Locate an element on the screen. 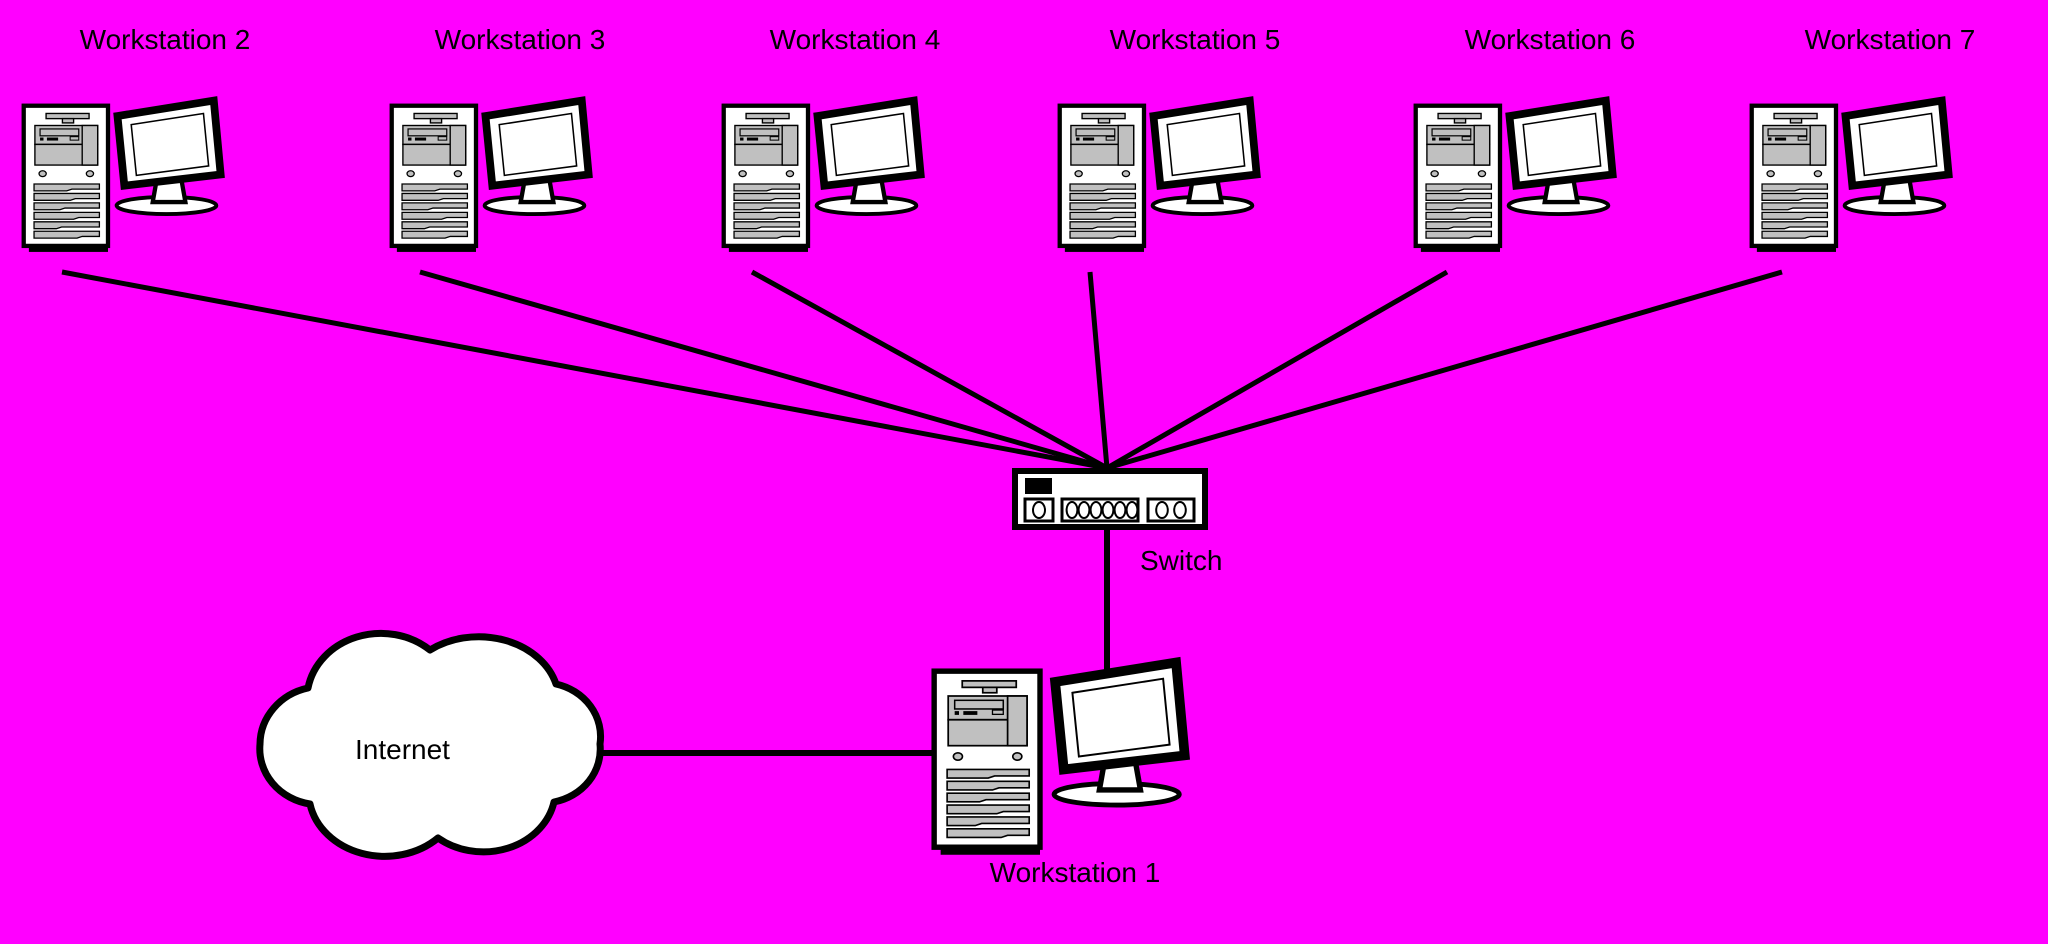 Image resolution: width=2048 pixels, height=944 pixels. label-ws4: Workstation 4 is located at coordinates (855, 39).